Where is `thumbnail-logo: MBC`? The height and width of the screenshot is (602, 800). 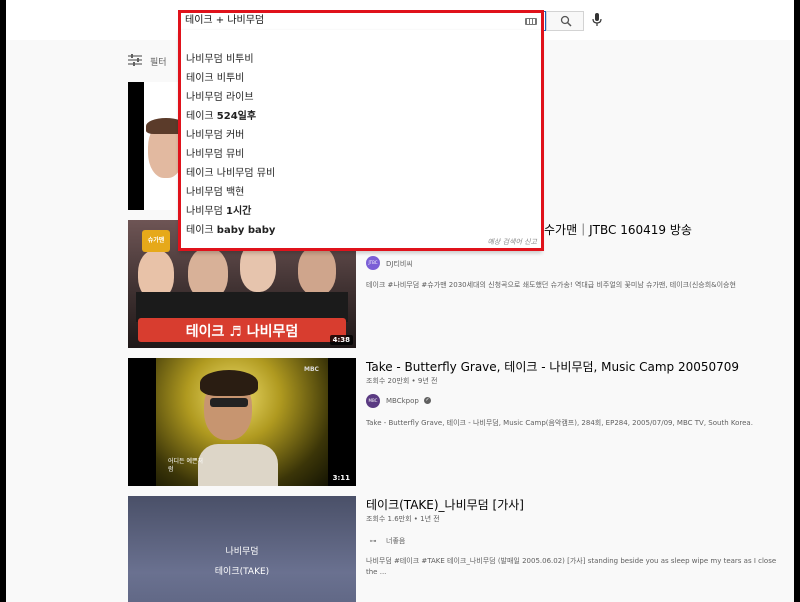
thumbnail-logo: MBC is located at coordinates (311, 369).